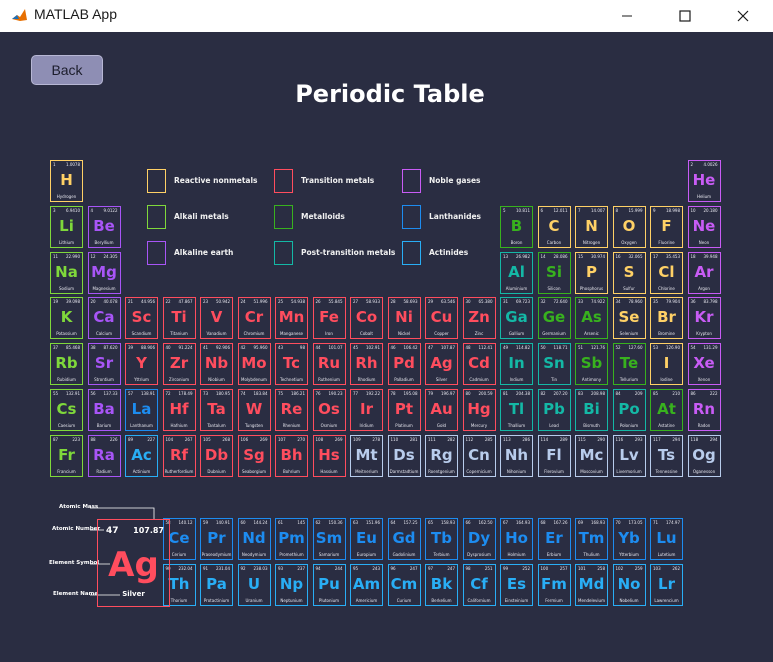 Image resolution: width=773 pixels, height=662 pixels. What do you see at coordinates (591, 226) in the screenshot?
I see `element-tile-n: 7 14.007 N Nitrogen` at bounding box center [591, 226].